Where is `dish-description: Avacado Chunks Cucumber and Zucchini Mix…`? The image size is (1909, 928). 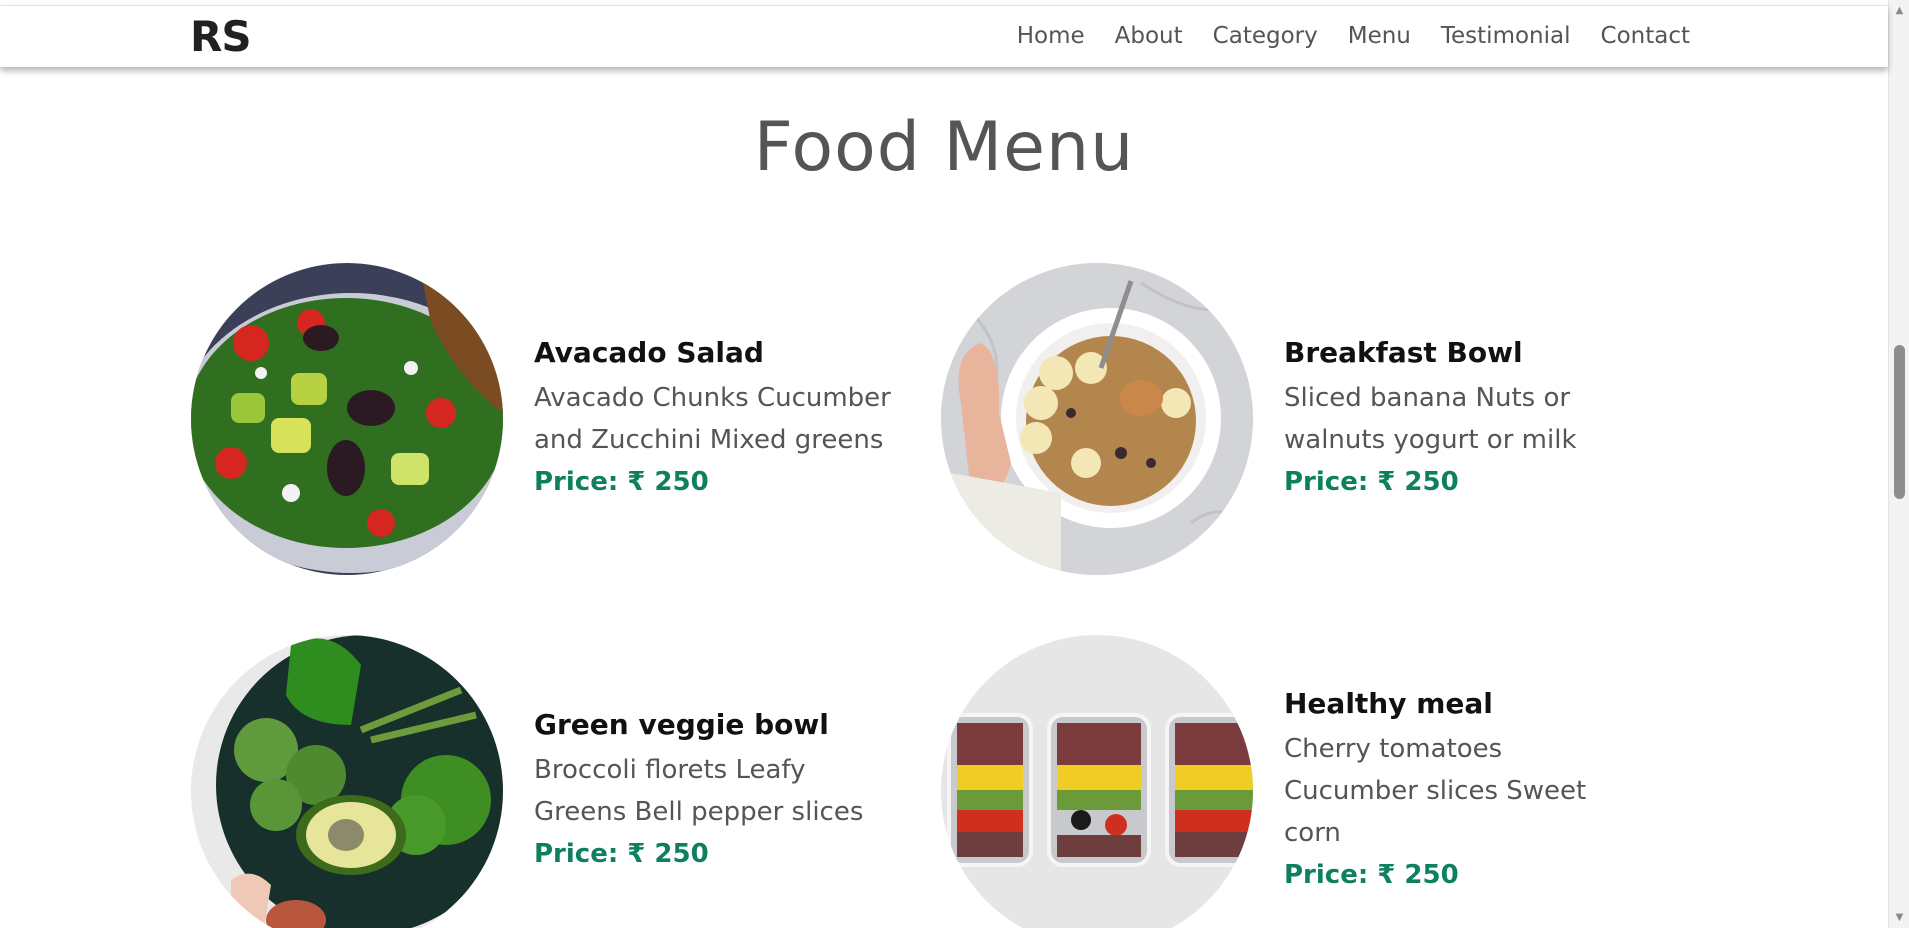 dish-description: Avacado Chunks Cucumber and Zucchini Mix… is located at coordinates (712, 419).